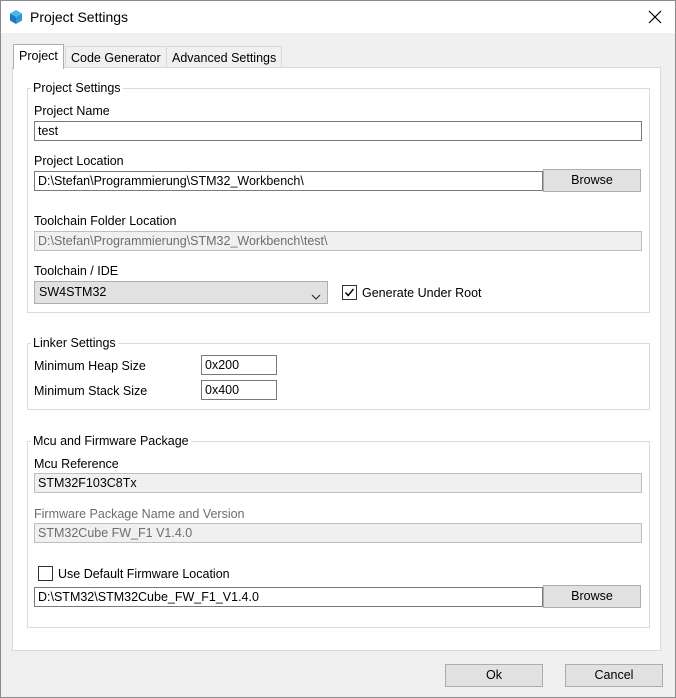 This screenshot has width=676, height=698. I want to click on stack-size-label: Minimum Stack Size, so click(91, 391).